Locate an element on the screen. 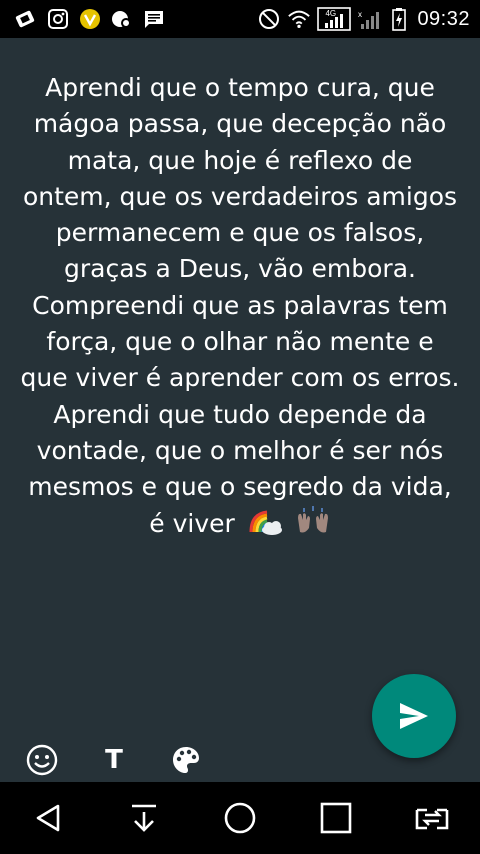 The width and height of the screenshot is (480, 854). download-icon is located at coordinates (144, 818).